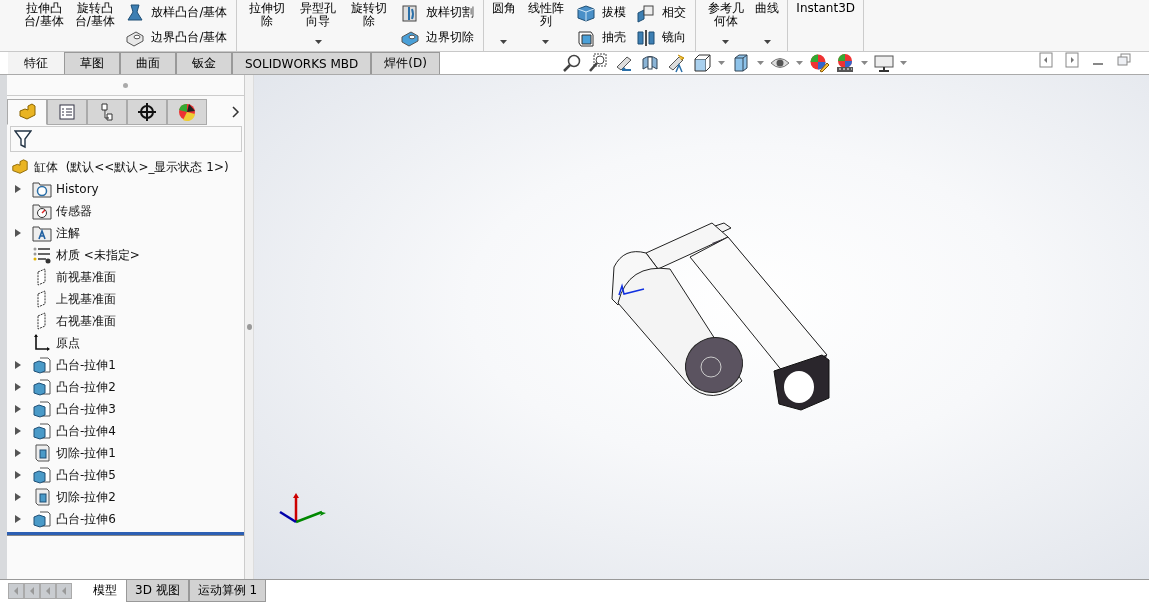 This screenshot has width=1149, height=602. Describe the element at coordinates (86, 409) in the screenshot. I see `tree-item: 凸台-拉伸3` at that location.